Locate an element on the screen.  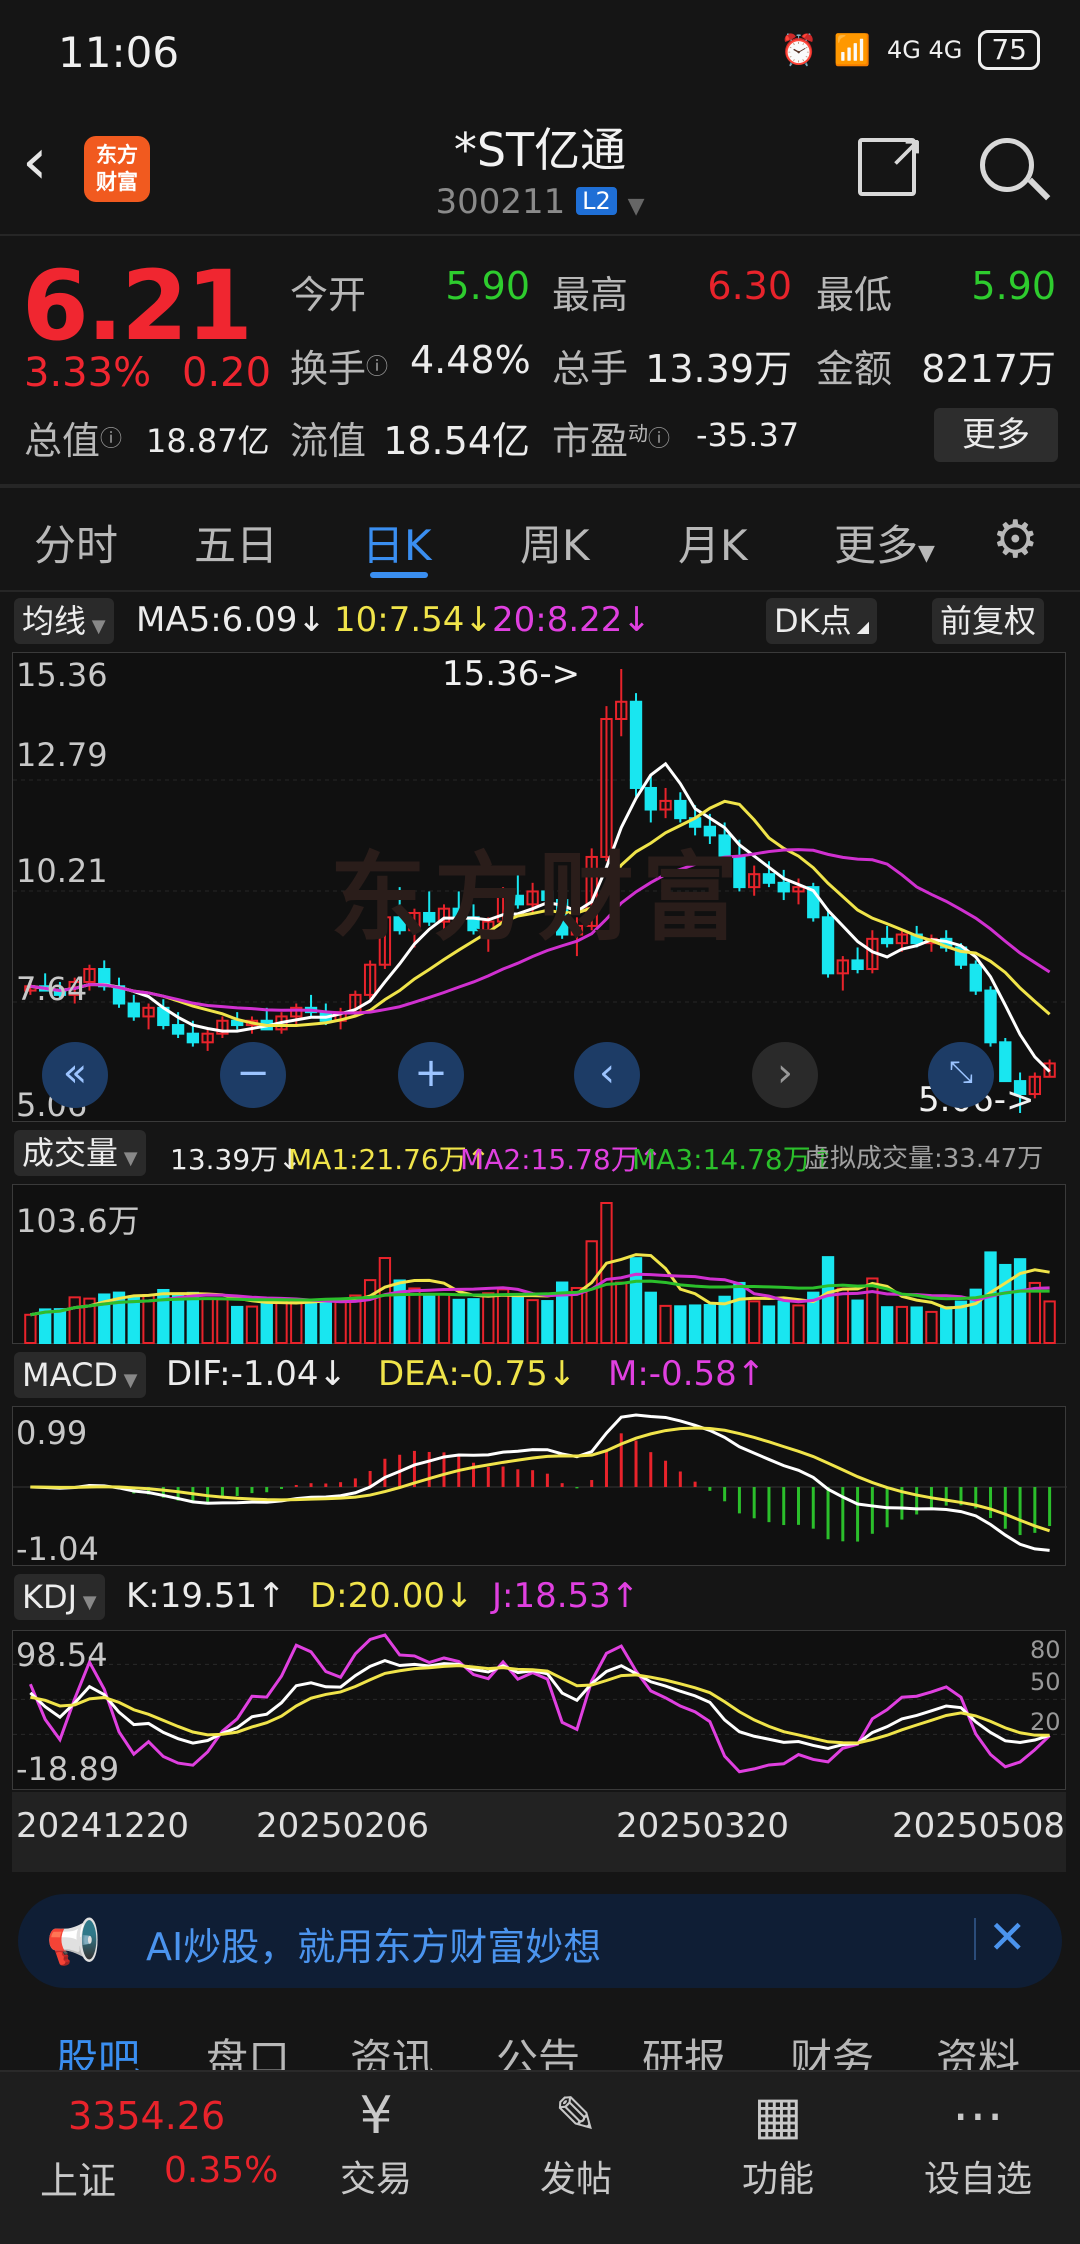
ma5-value: MA5:6.09↓ is located at coordinates (231, 620).